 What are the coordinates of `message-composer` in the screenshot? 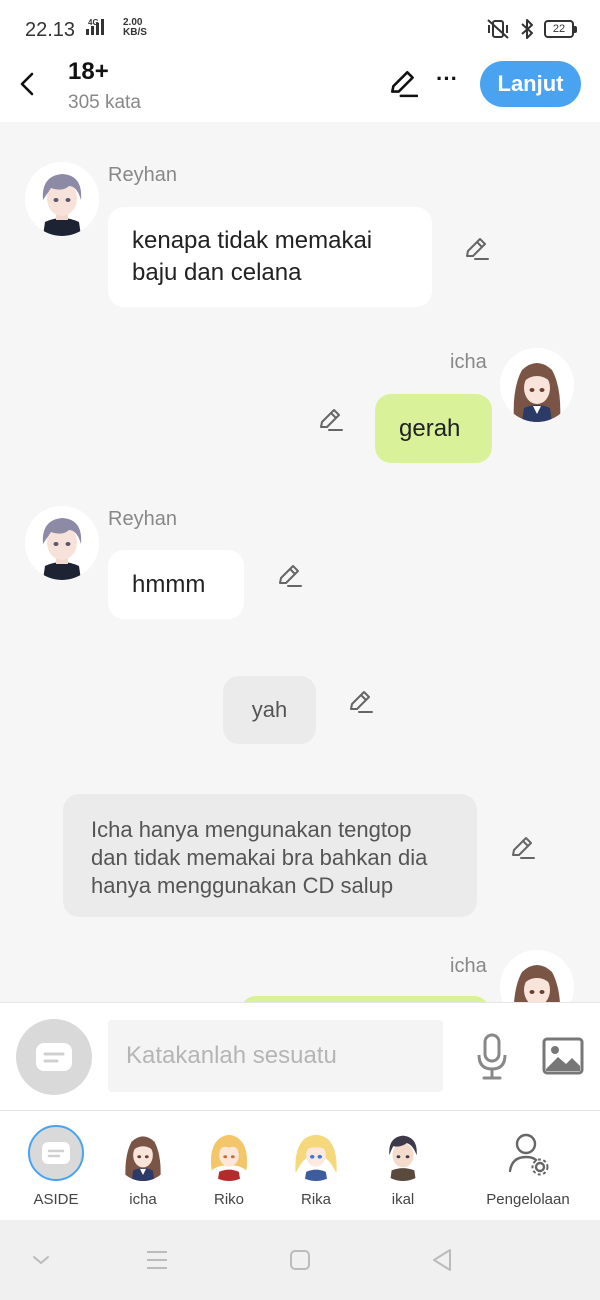 It's located at (300, 1056).